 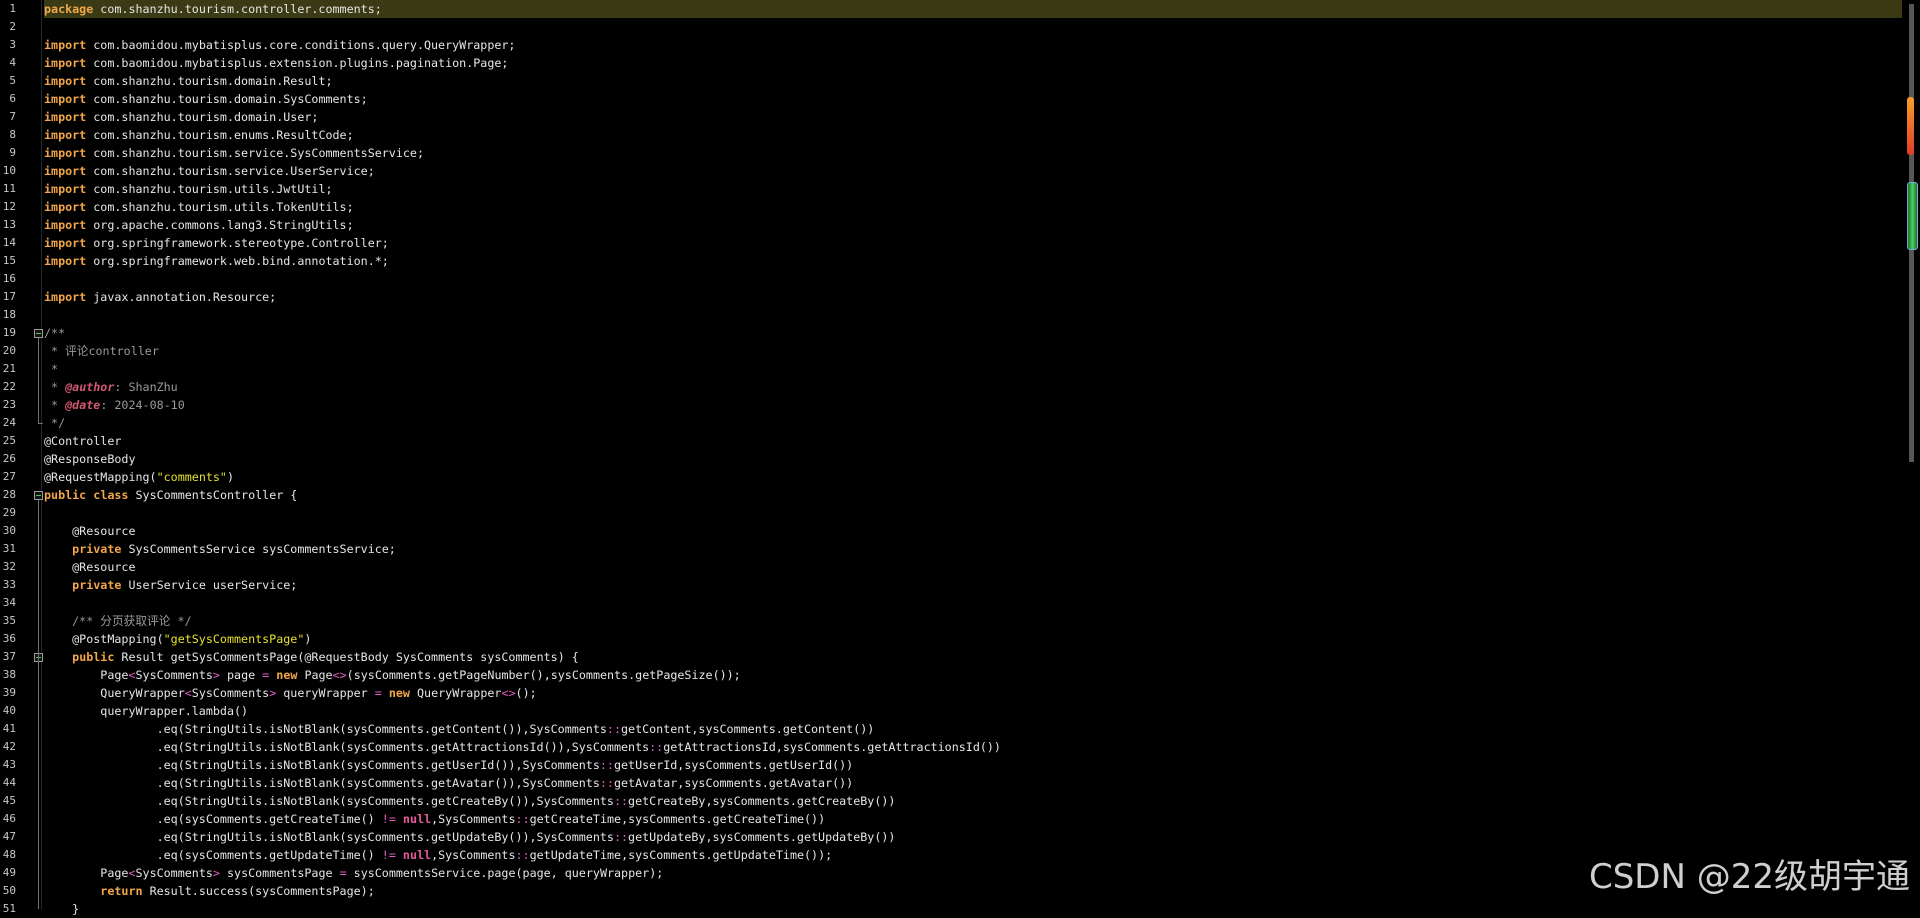 I want to click on line-number: 43, so click(x=9, y=764).